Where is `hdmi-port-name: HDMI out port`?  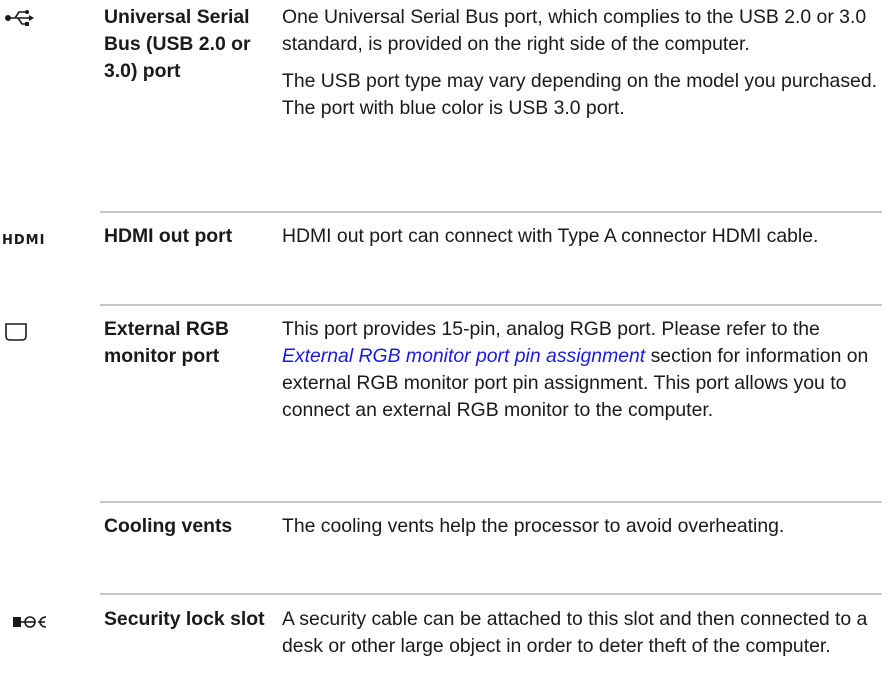
hdmi-port-name: HDMI out port is located at coordinates (168, 236).